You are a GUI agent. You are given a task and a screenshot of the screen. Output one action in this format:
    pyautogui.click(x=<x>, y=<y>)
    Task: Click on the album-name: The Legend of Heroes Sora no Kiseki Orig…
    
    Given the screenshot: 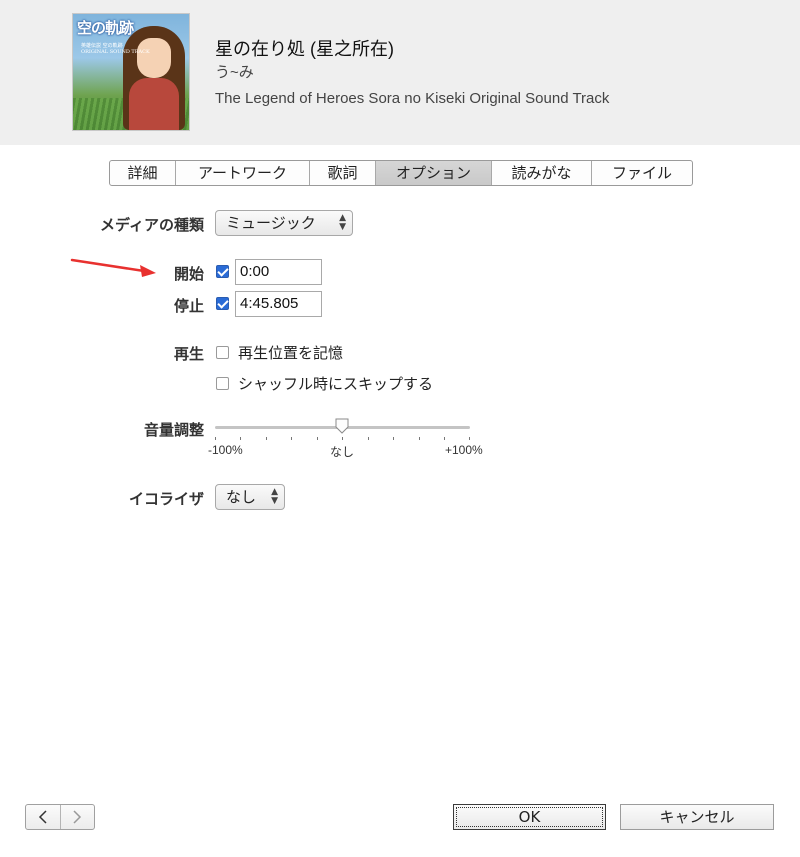 What is the action you would take?
    pyautogui.click(x=412, y=98)
    